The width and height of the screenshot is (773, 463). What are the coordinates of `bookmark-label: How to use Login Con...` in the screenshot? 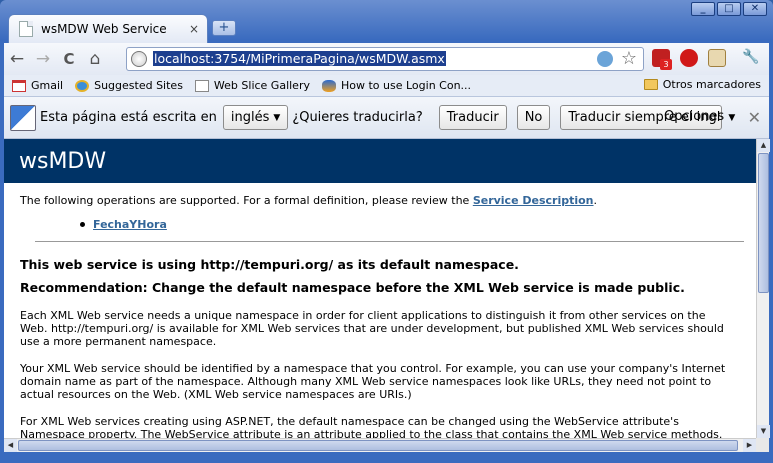 It's located at (406, 85).